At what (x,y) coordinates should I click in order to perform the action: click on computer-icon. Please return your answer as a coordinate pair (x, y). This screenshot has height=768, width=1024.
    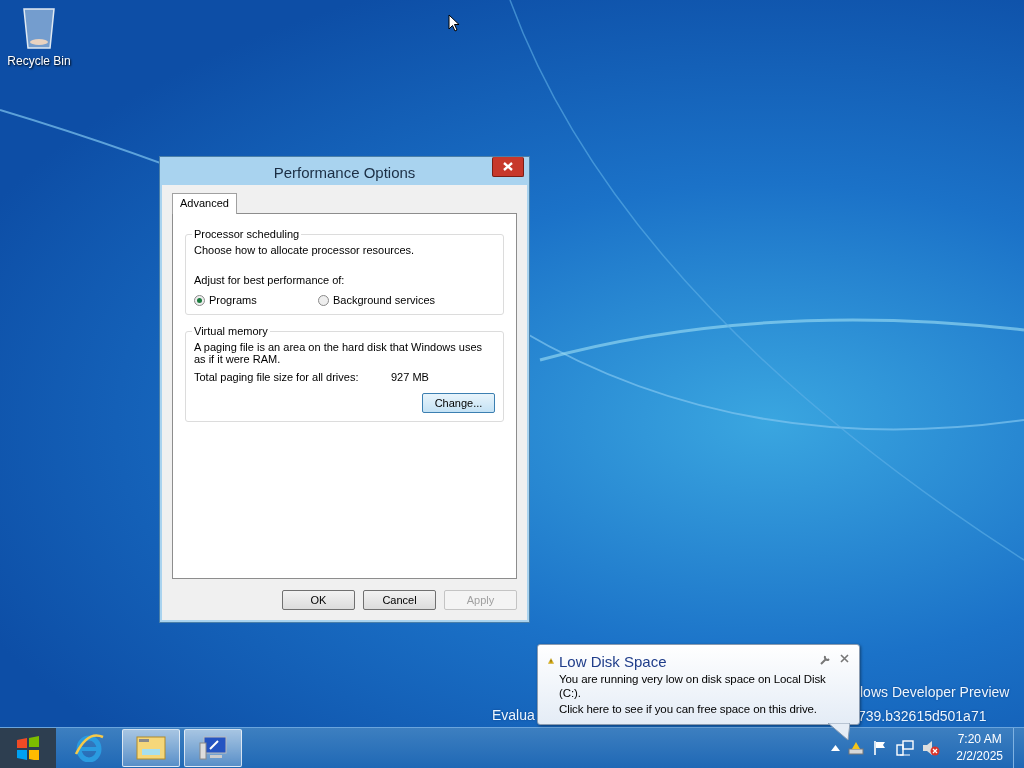
    Looking at the image, I should click on (213, 748).